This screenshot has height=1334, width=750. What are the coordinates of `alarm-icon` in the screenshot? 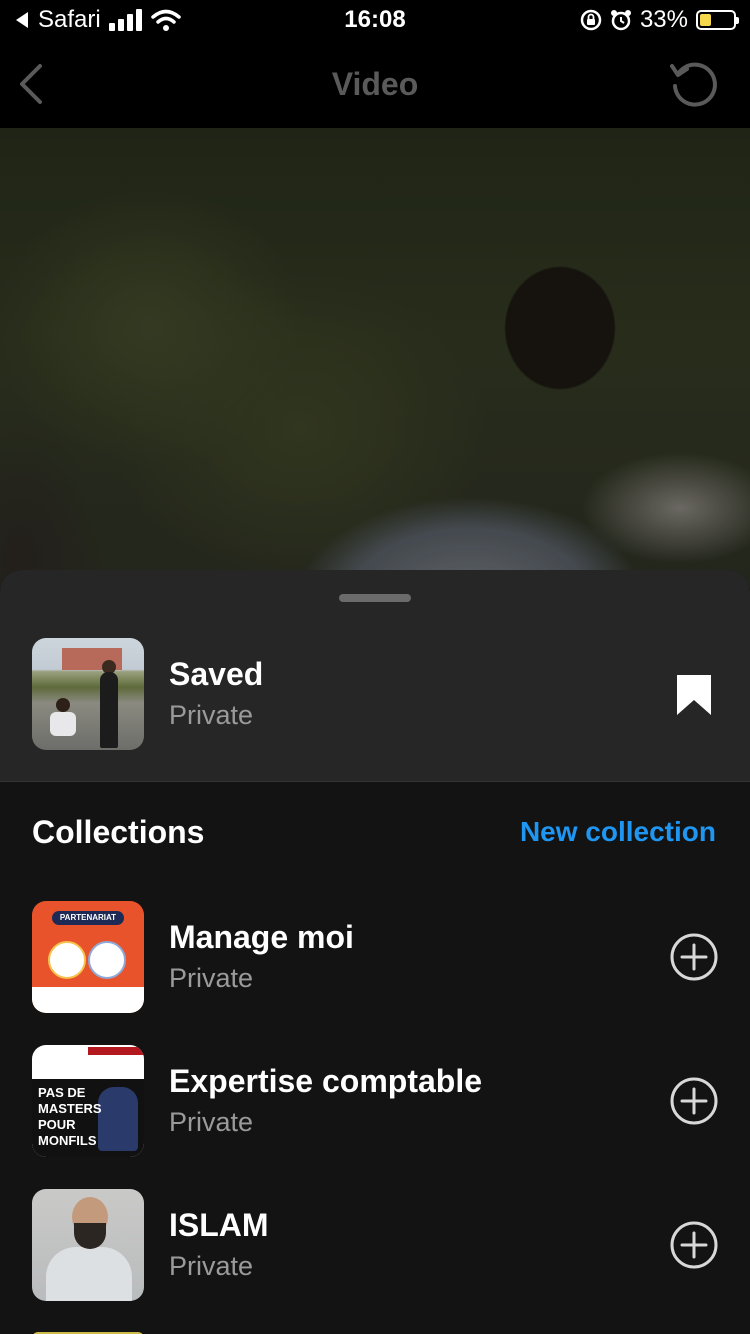 It's located at (620, 20).